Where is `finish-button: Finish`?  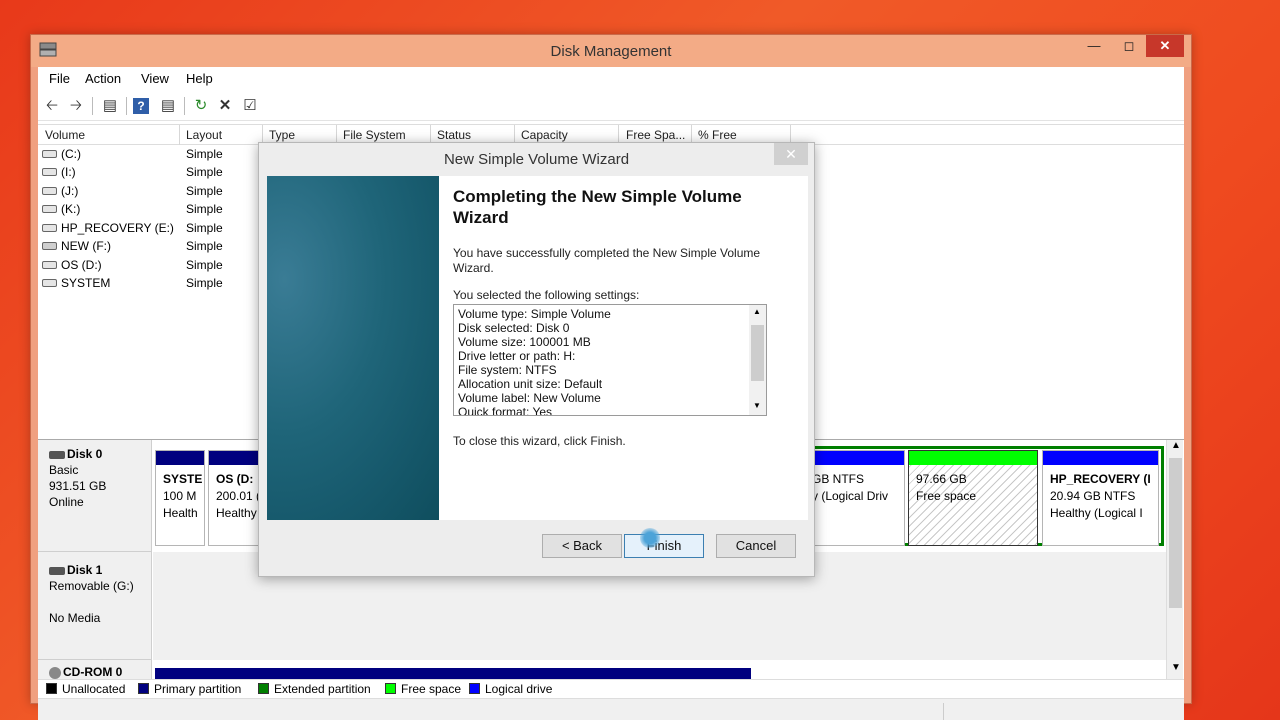
finish-button: Finish is located at coordinates (664, 546).